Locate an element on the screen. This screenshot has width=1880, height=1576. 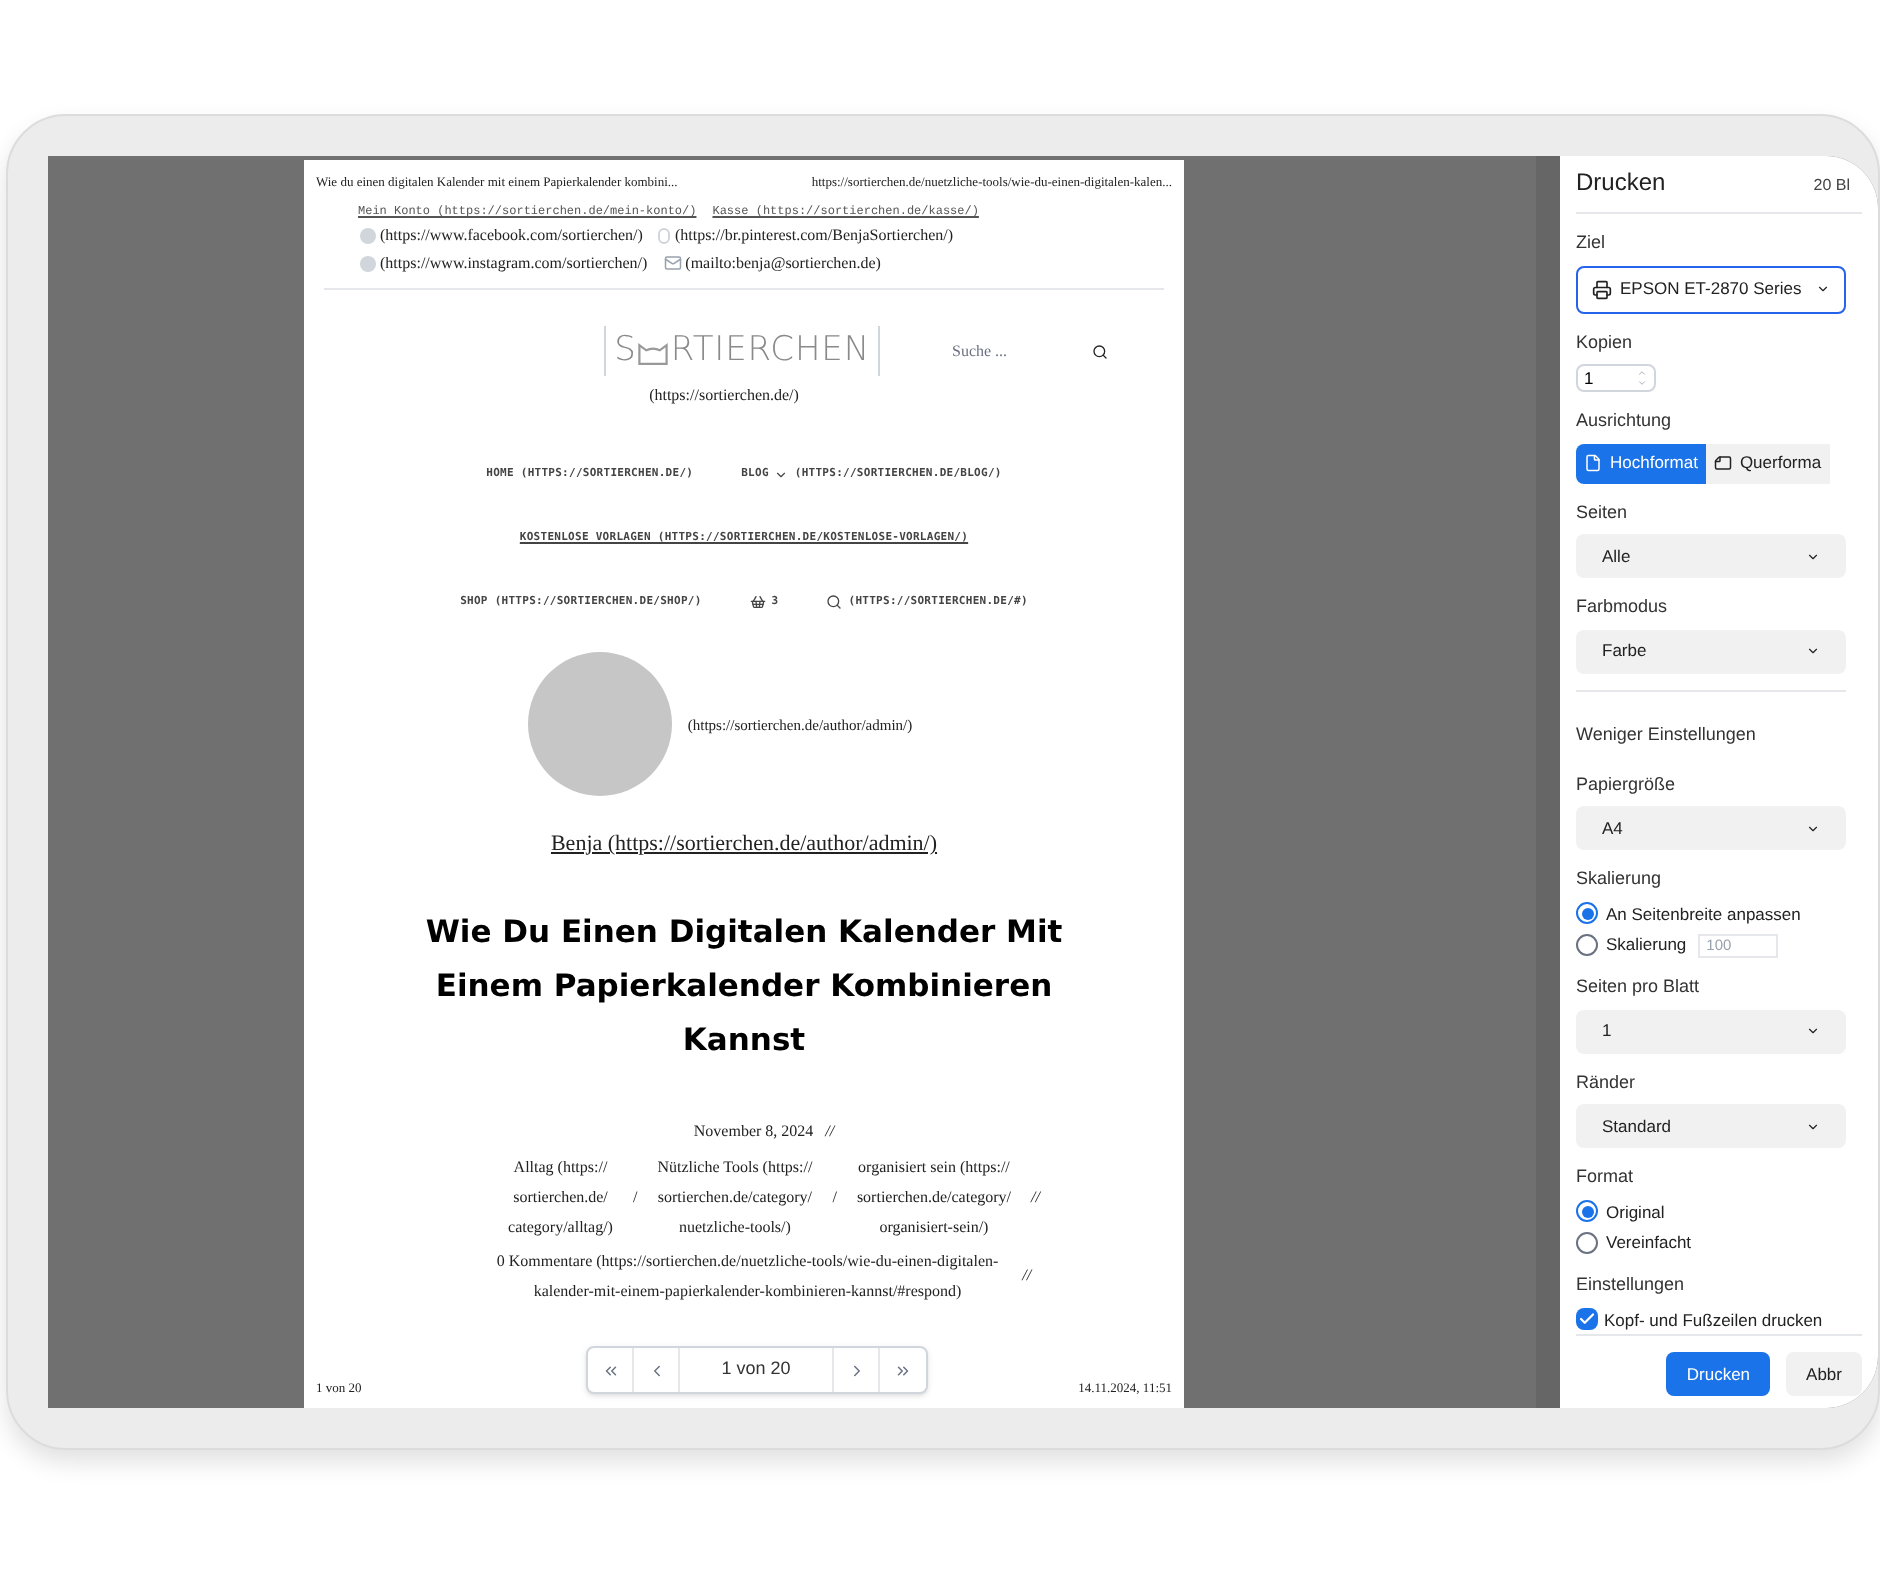
radio-label: An Seitenbreite anpassen is located at coordinates (1703, 914).